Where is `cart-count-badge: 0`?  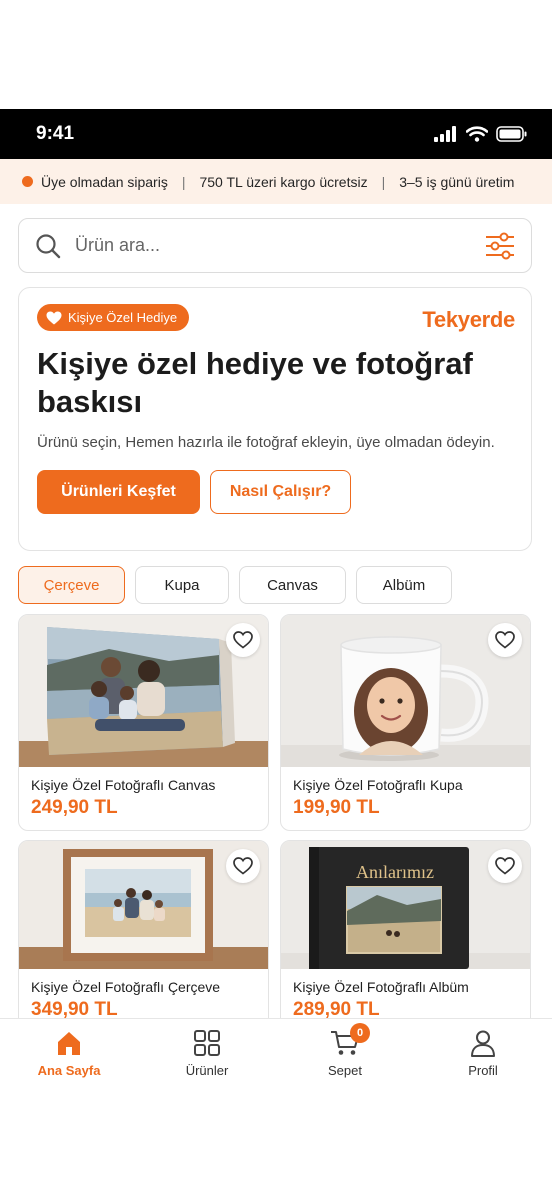
cart-count-badge: 0 is located at coordinates (360, 1033).